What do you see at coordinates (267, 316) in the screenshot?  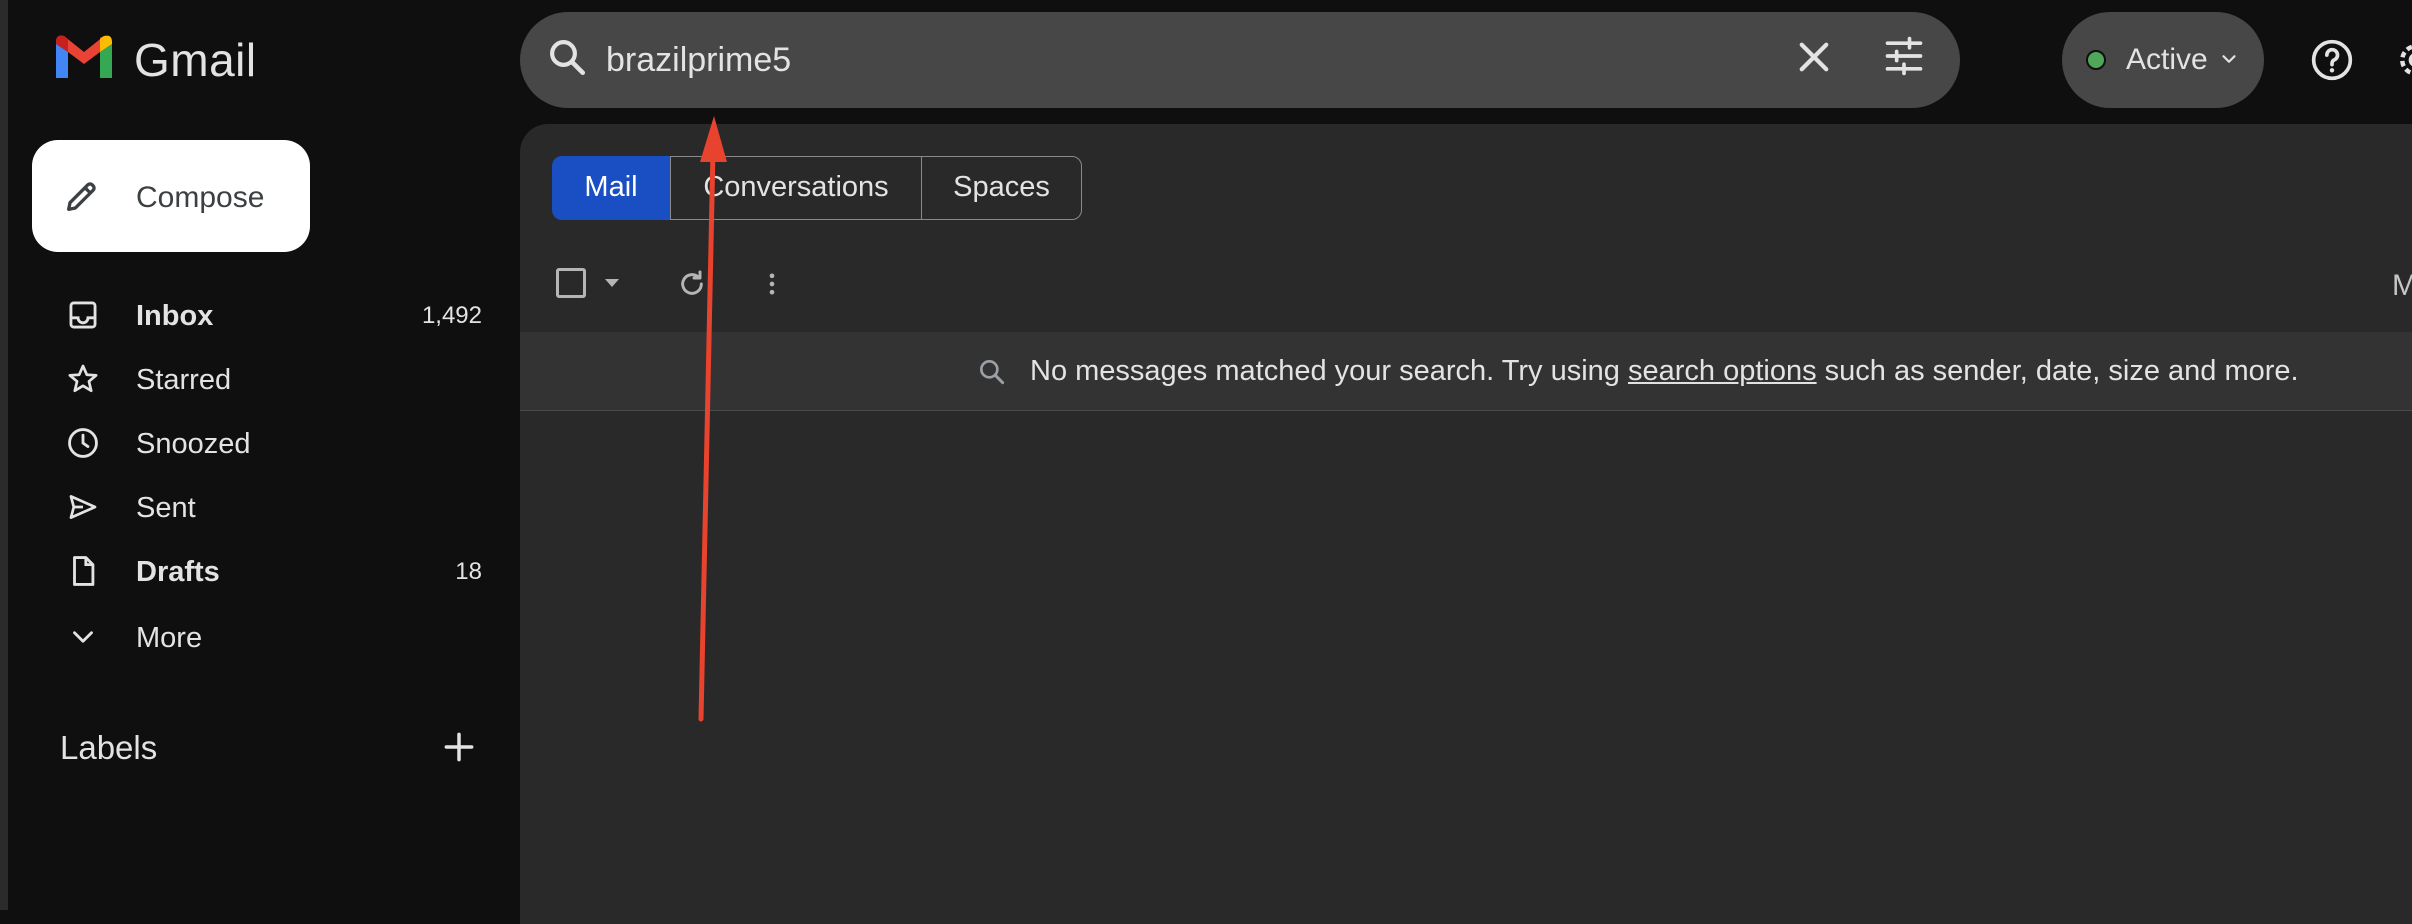 I see `sidebar-item-inbox: Inbox 1,492` at bounding box center [267, 316].